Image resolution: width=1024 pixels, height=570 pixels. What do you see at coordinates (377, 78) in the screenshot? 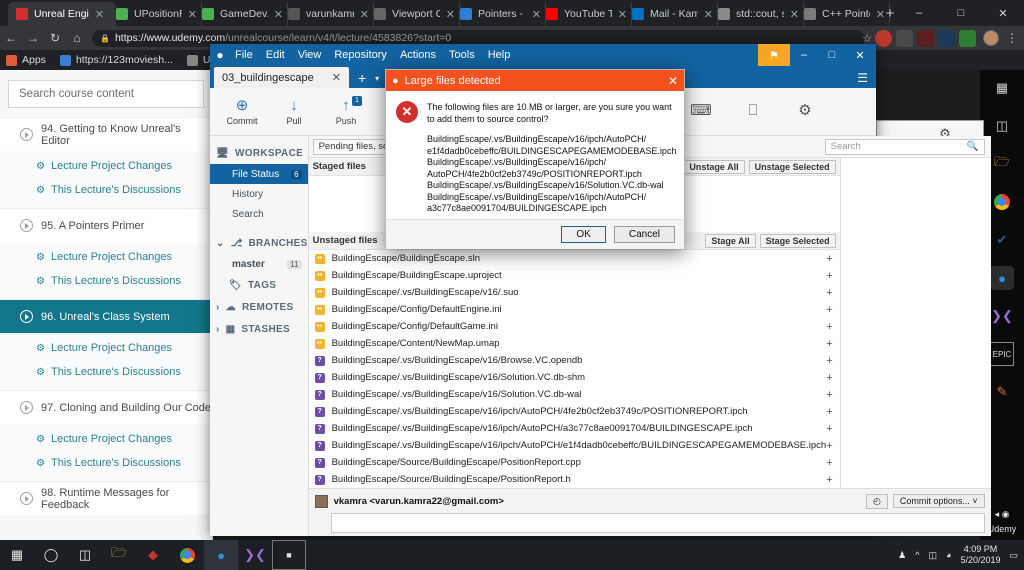
I see `chevron-down-icon: ▾` at bounding box center [377, 78].